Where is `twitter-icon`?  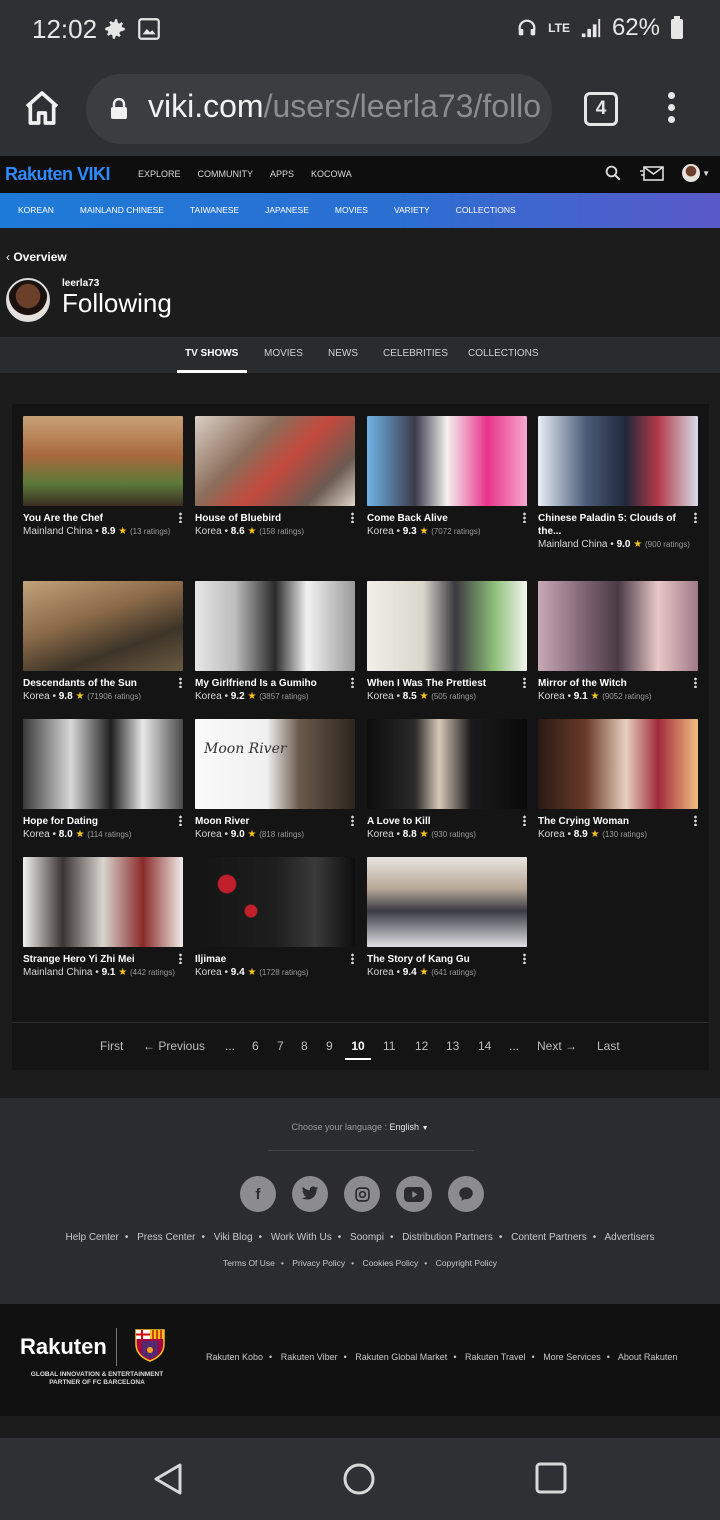 twitter-icon is located at coordinates (310, 1194).